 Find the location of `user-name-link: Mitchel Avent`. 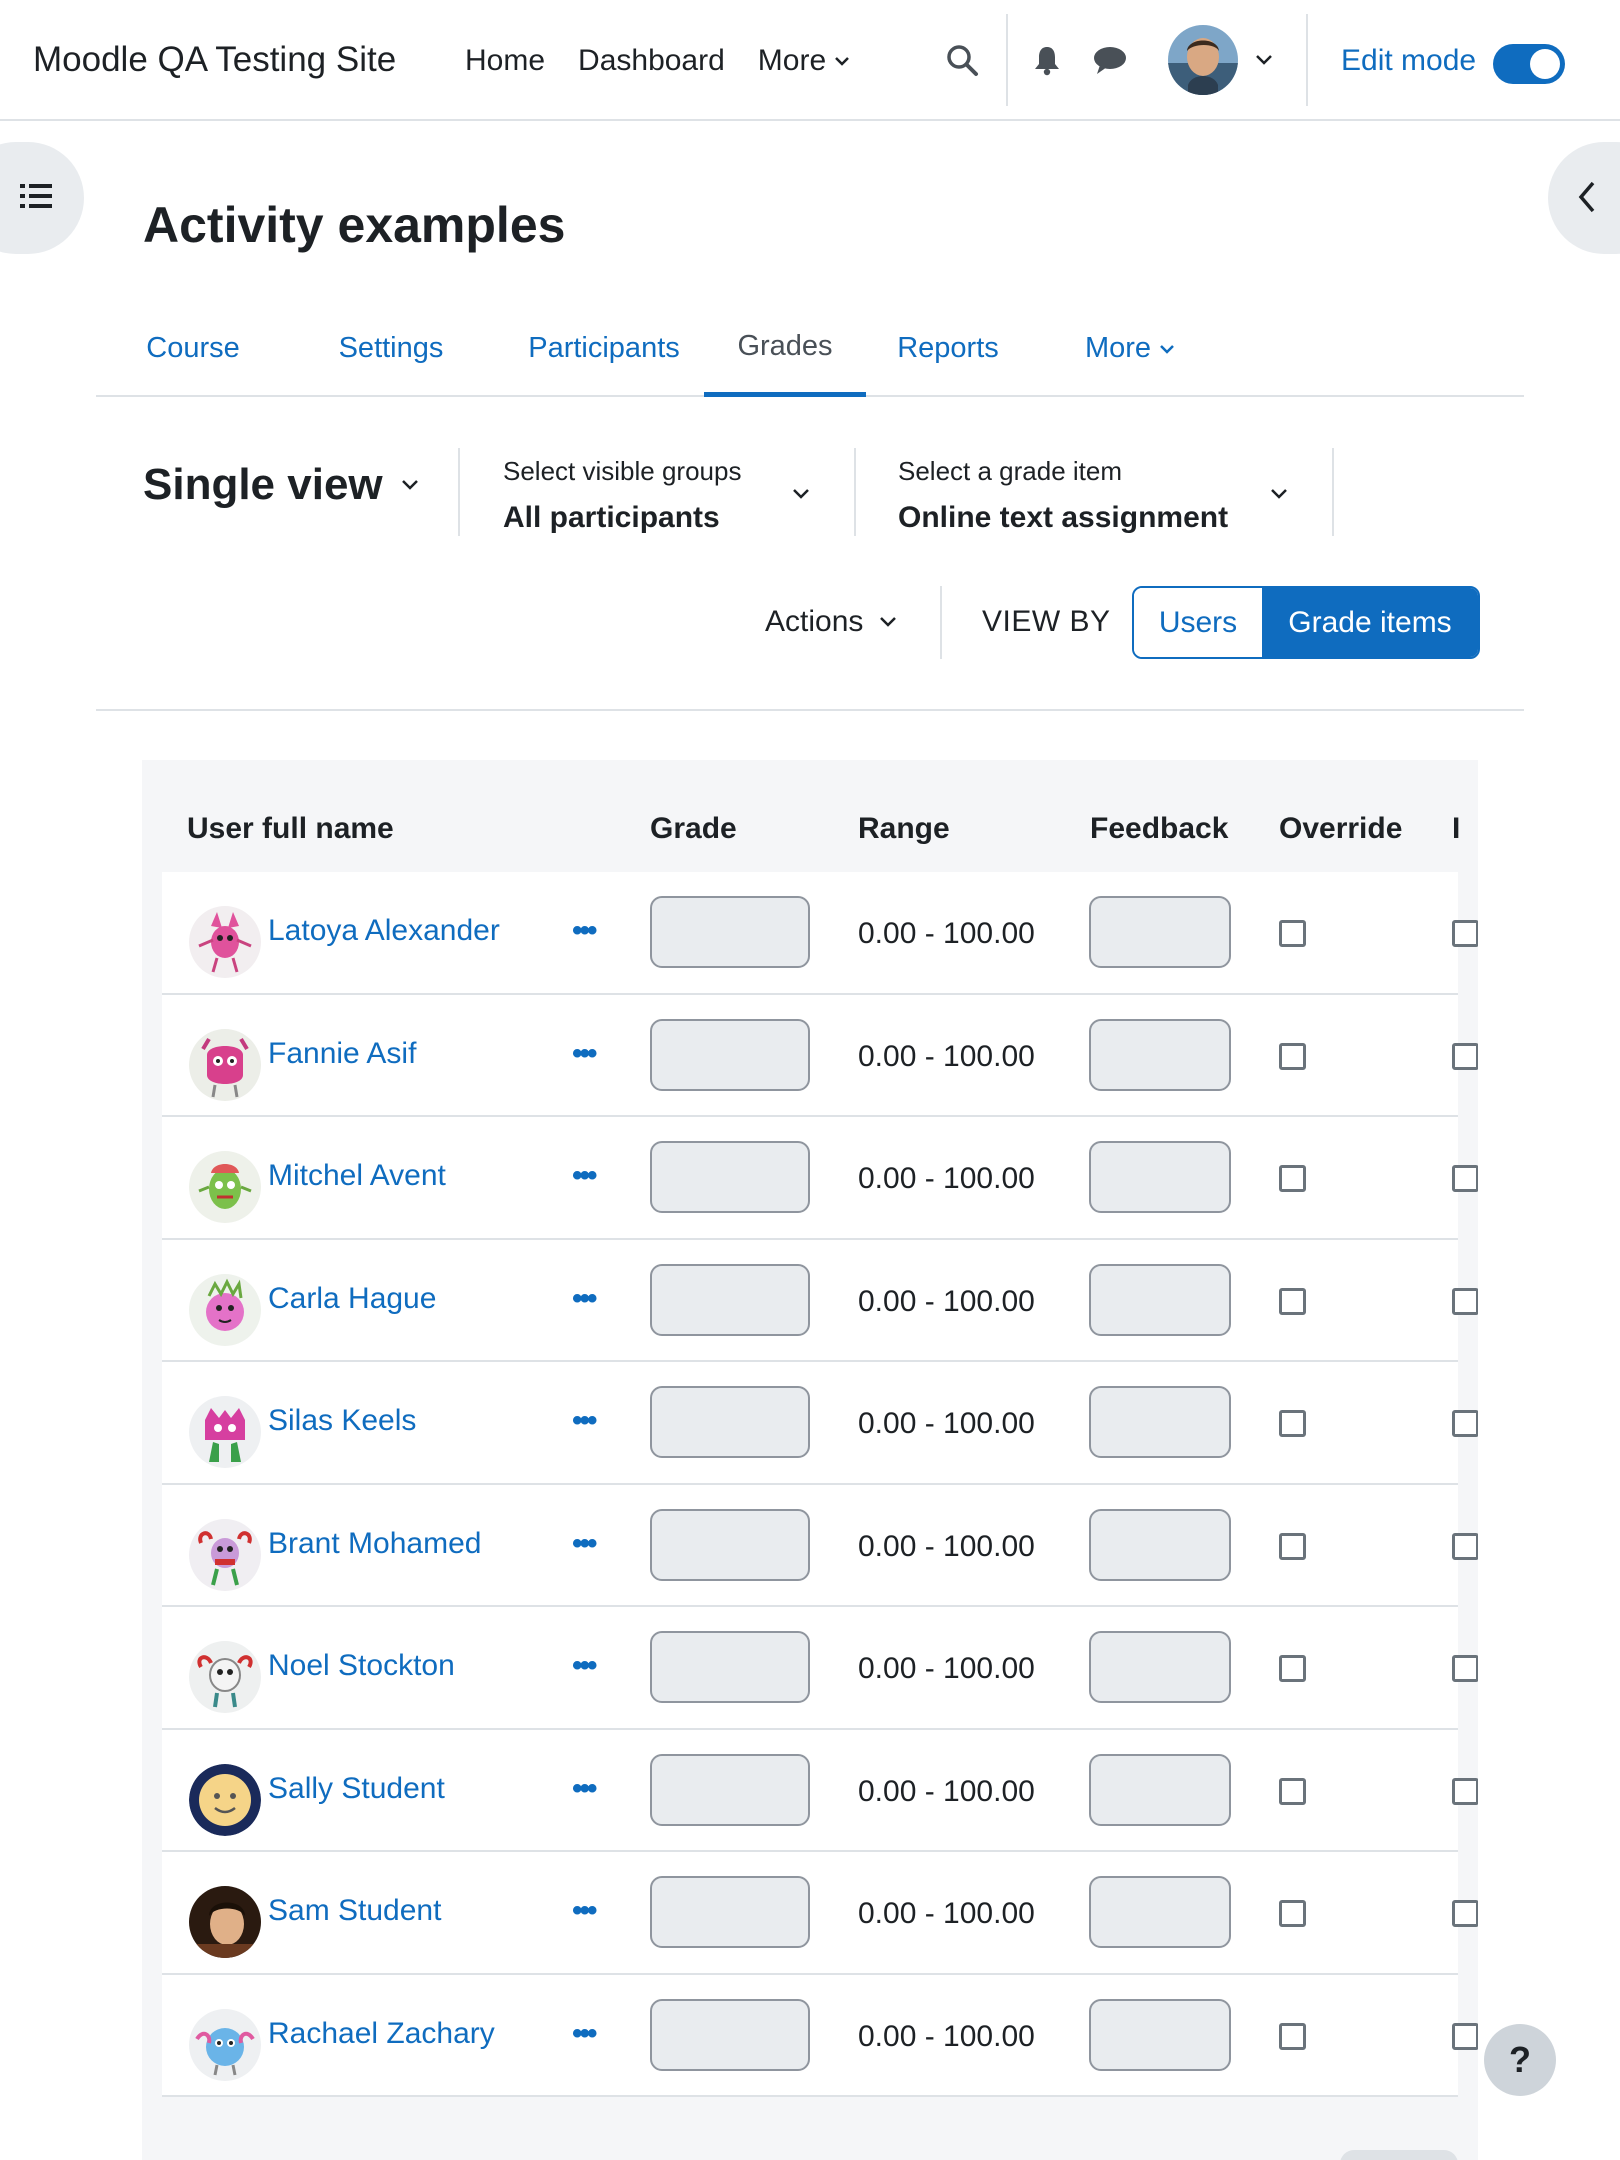

user-name-link: Mitchel Avent is located at coordinates (357, 1176).